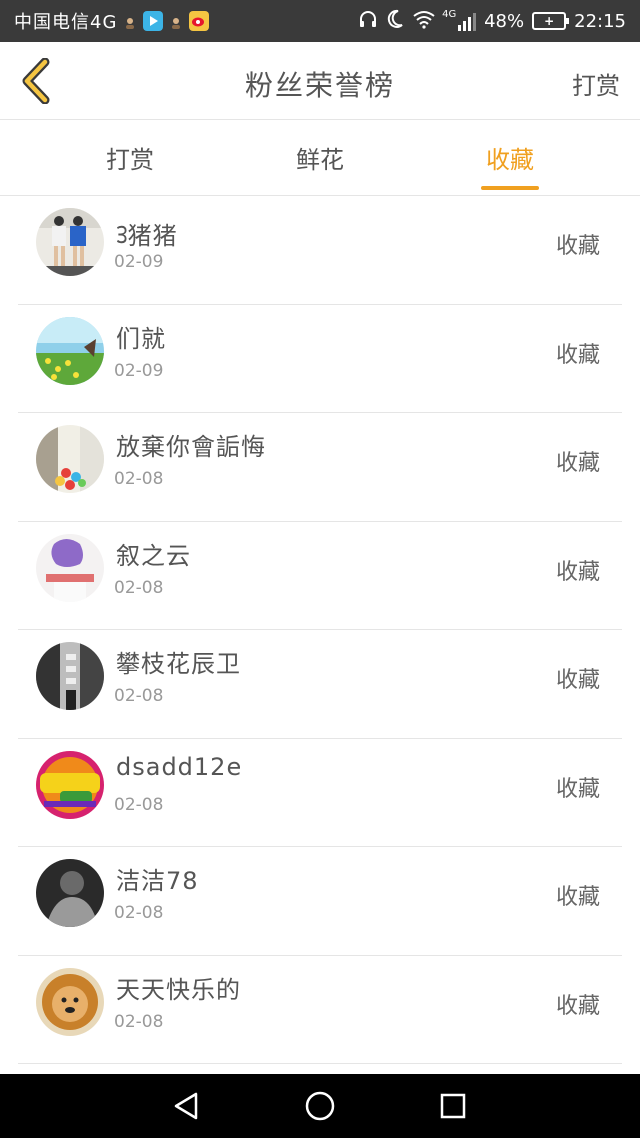  Describe the element at coordinates (459, 20) in the screenshot. I see `signal-icon: 4G` at that location.